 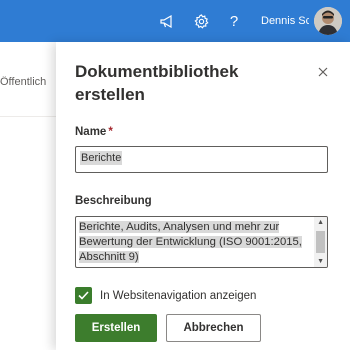 I want to click on description-scrollbar: ▲ ▼, so click(x=320, y=242).